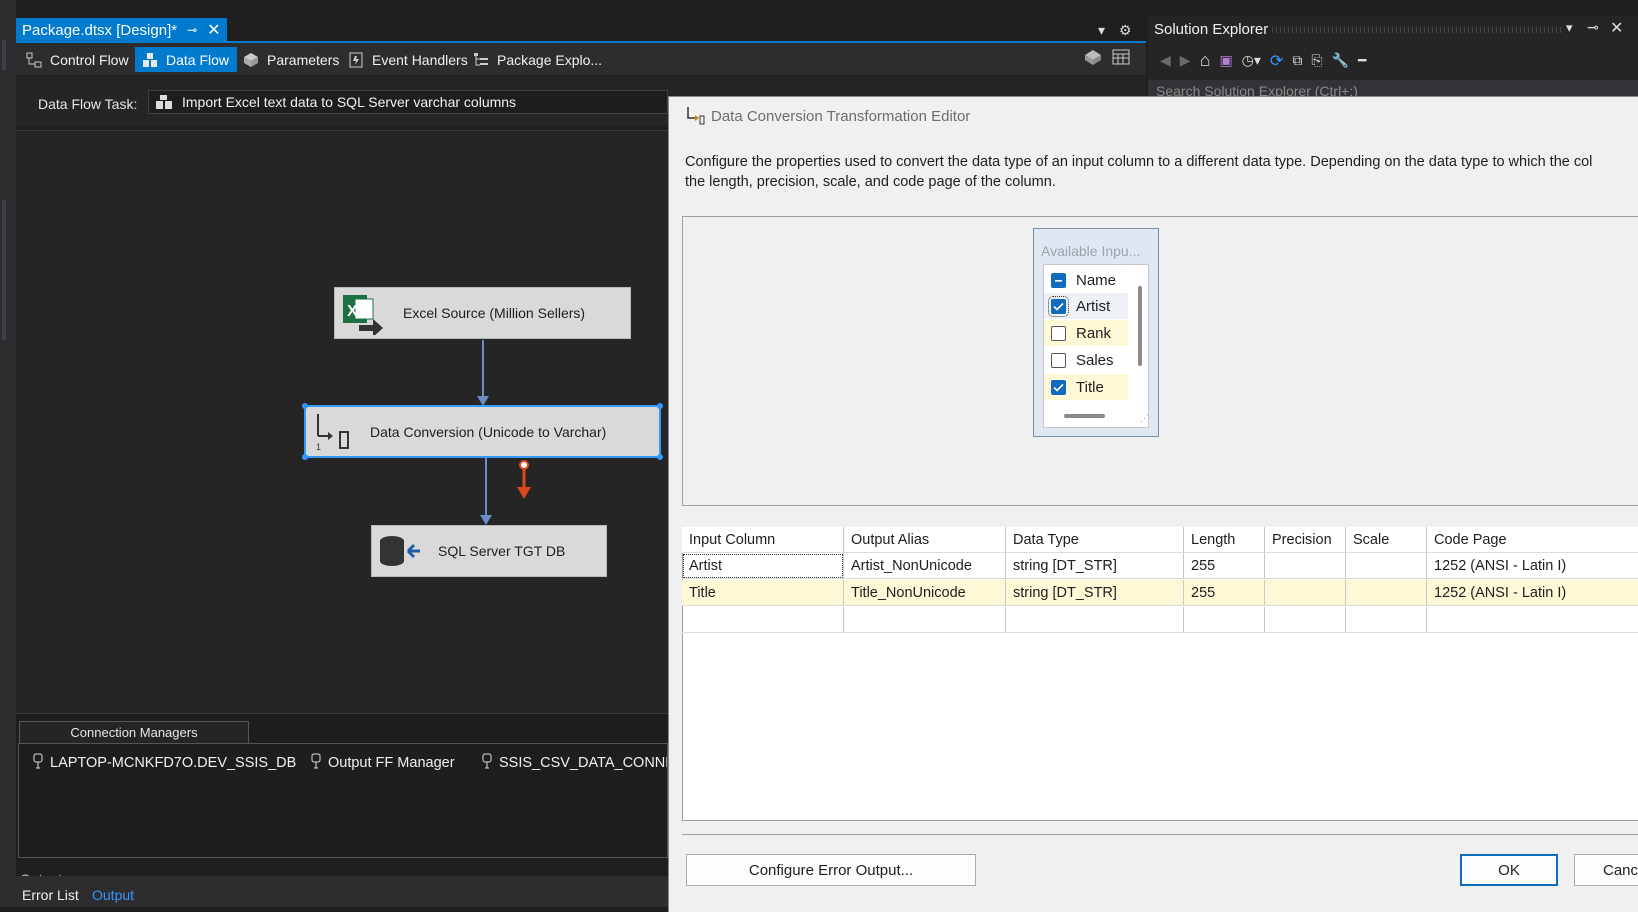  I want to click on sql-server-destination-node: SQL Server TGT DB, so click(489, 551).